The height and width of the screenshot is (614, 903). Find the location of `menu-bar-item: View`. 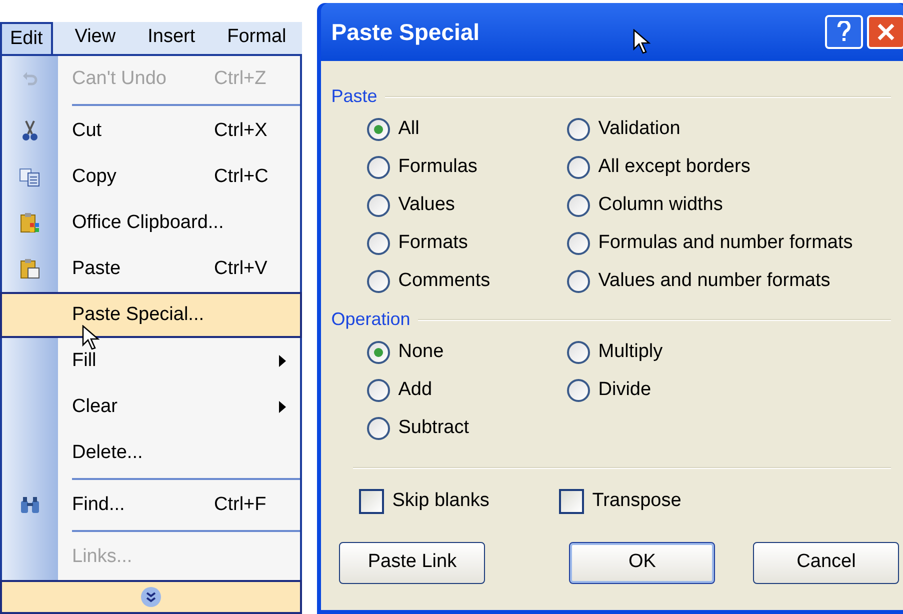

menu-bar-item: View is located at coordinates (95, 38).